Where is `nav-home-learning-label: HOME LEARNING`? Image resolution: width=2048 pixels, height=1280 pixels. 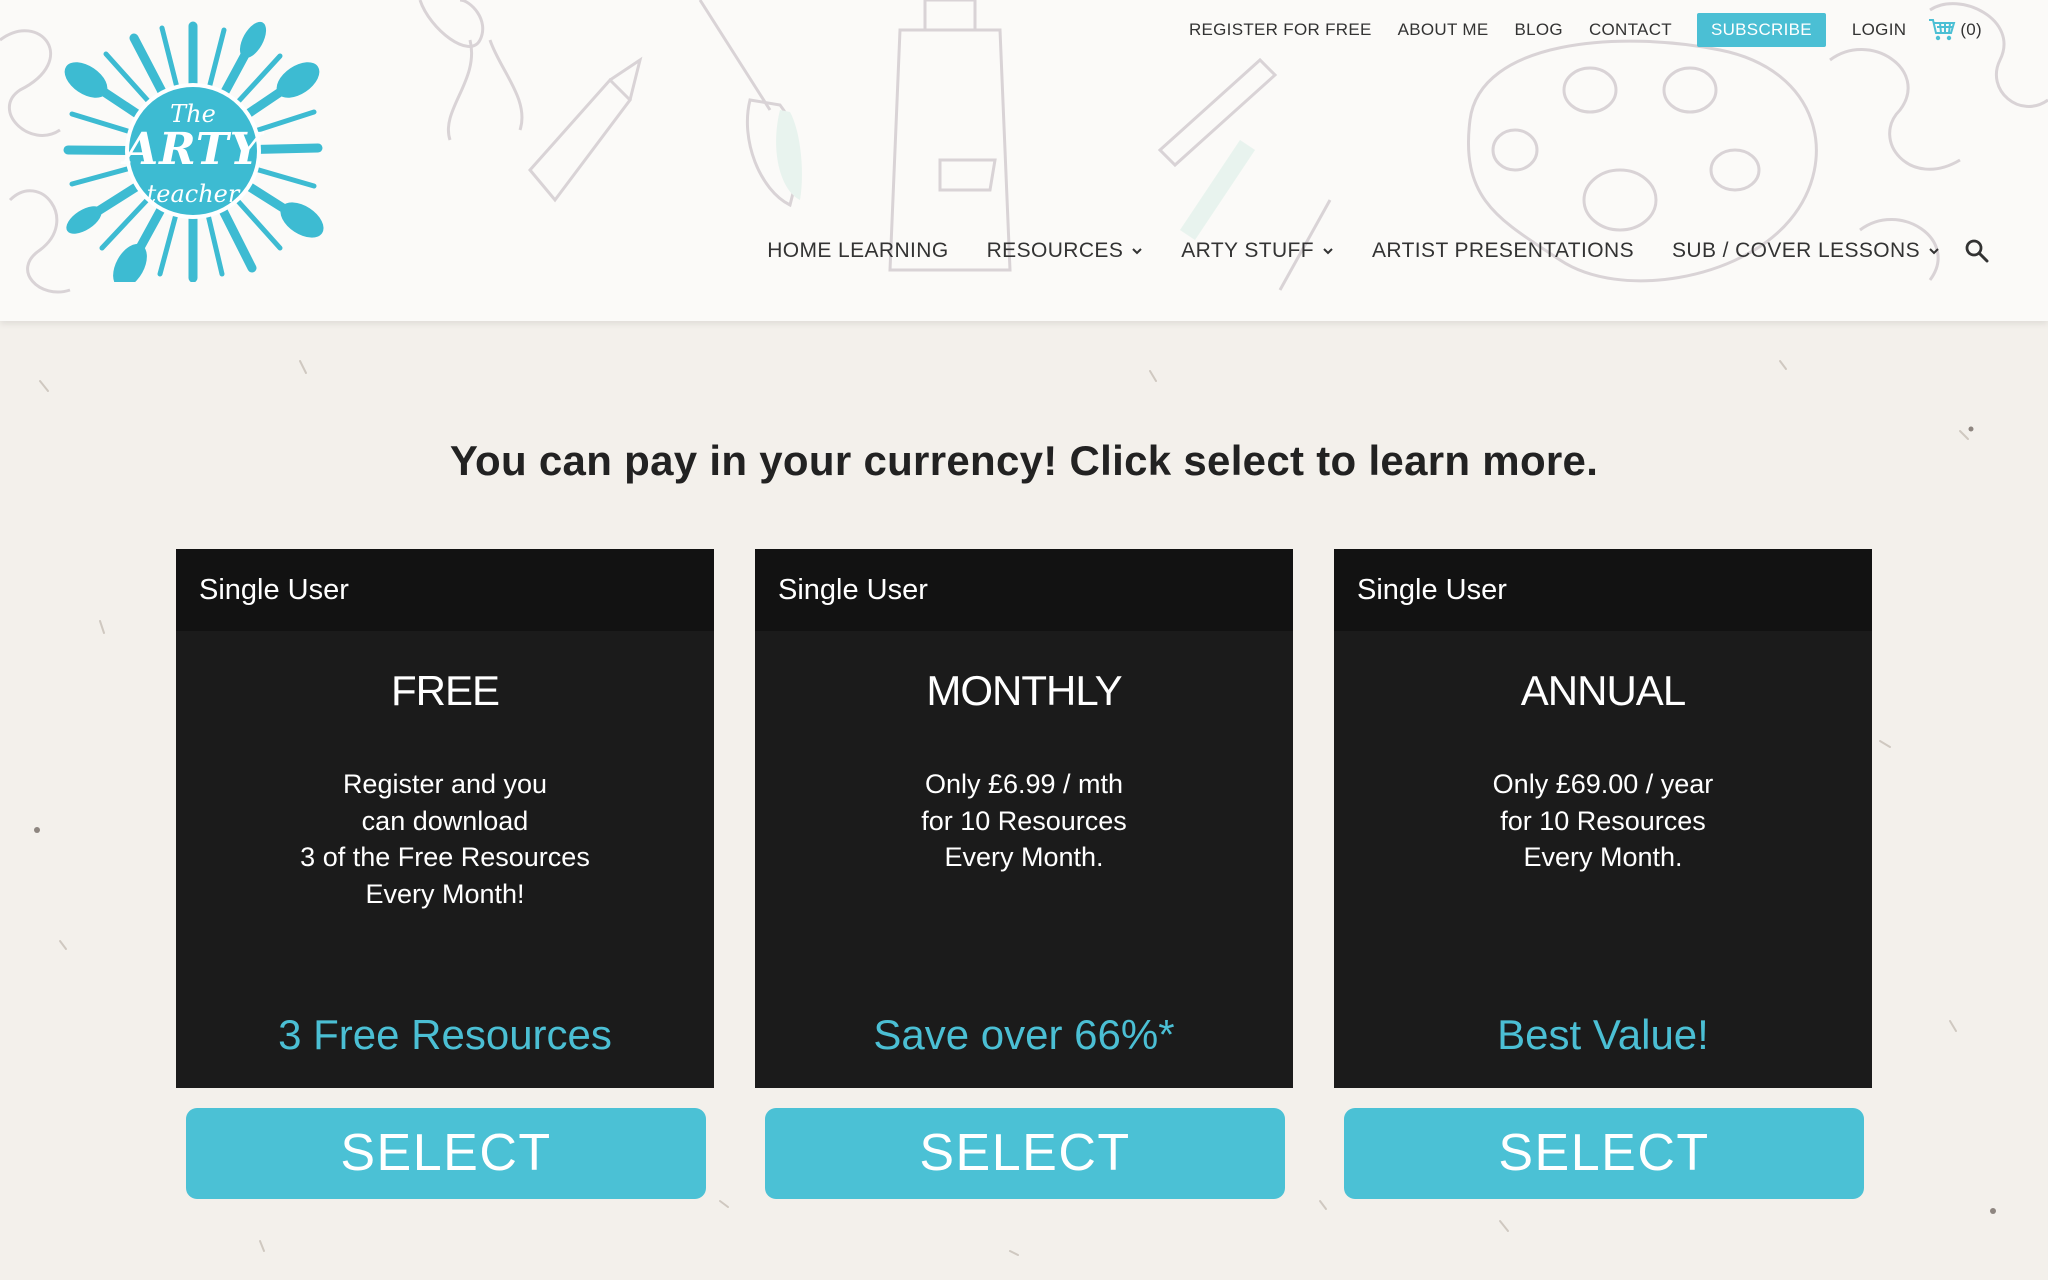 nav-home-learning-label: HOME LEARNING is located at coordinates (858, 250).